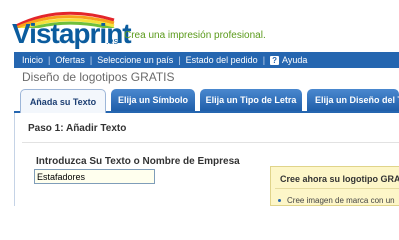 This screenshot has width=399, height=240. Describe the element at coordinates (110, 28) in the screenshot. I see `vistaprint-logo: Vistaprint .es` at that location.